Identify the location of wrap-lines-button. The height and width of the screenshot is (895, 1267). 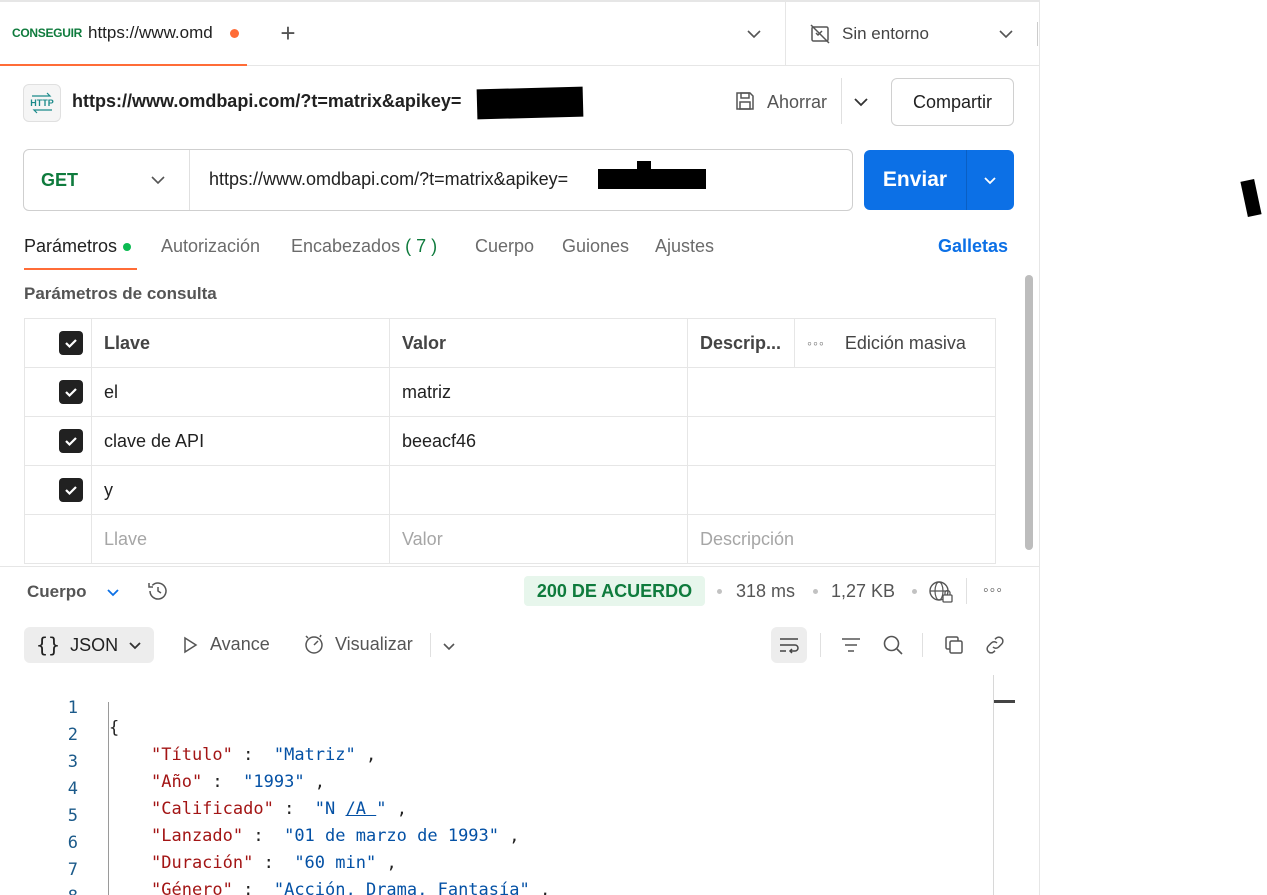
(789, 645).